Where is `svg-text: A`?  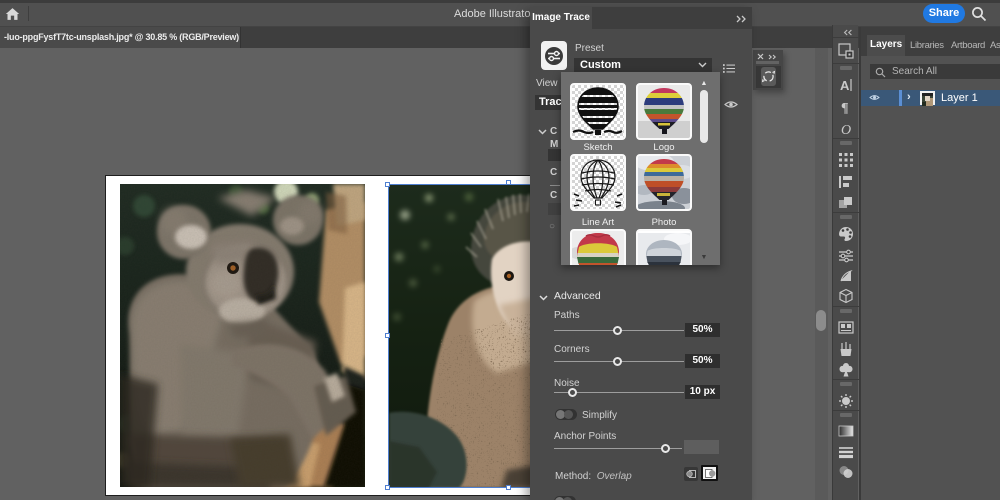
svg-text: A is located at coordinates (845, 85).